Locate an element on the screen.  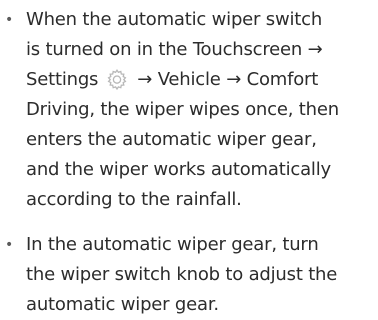
text-line: the wiper switch knob to adjust the is located at coordinates (182, 274).